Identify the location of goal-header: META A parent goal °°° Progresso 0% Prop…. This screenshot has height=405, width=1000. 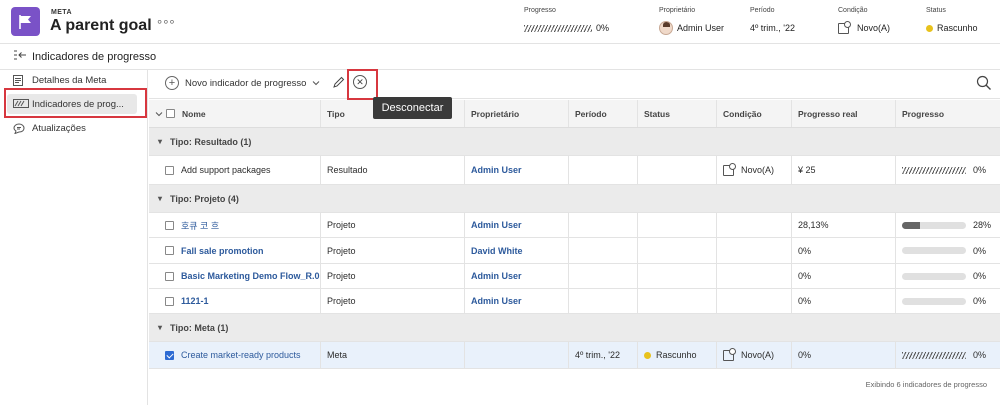
(500, 22).